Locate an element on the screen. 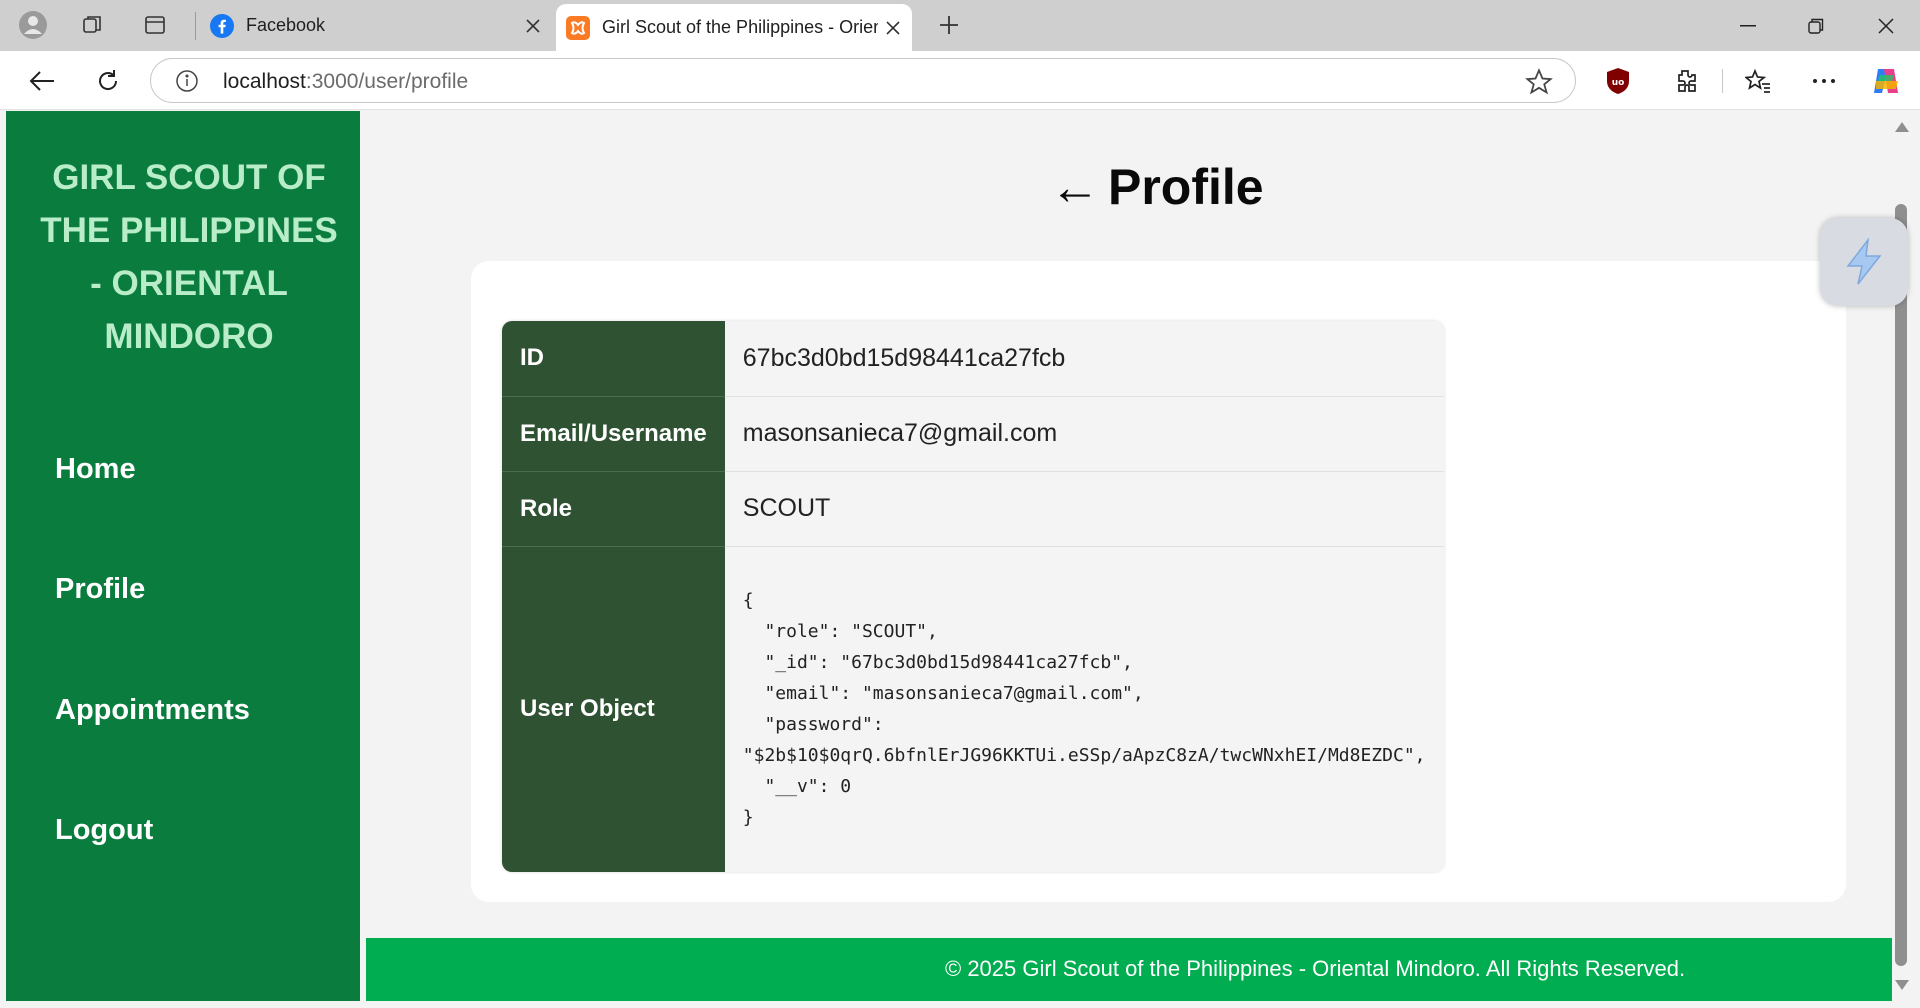  favorites-list-icon is located at coordinates (1758, 81).